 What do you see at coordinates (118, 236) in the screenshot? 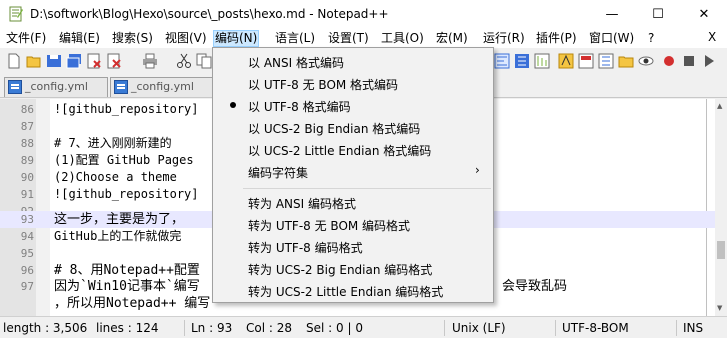
I see `line-text: GitHub上的工作就做完` at bounding box center [118, 236].